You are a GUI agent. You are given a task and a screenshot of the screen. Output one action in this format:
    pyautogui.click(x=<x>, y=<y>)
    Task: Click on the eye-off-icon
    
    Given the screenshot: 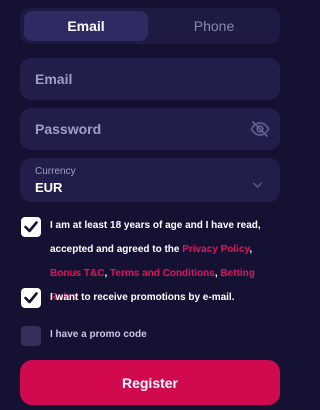 What is the action you would take?
    pyautogui.click(x=260, y=129)
    